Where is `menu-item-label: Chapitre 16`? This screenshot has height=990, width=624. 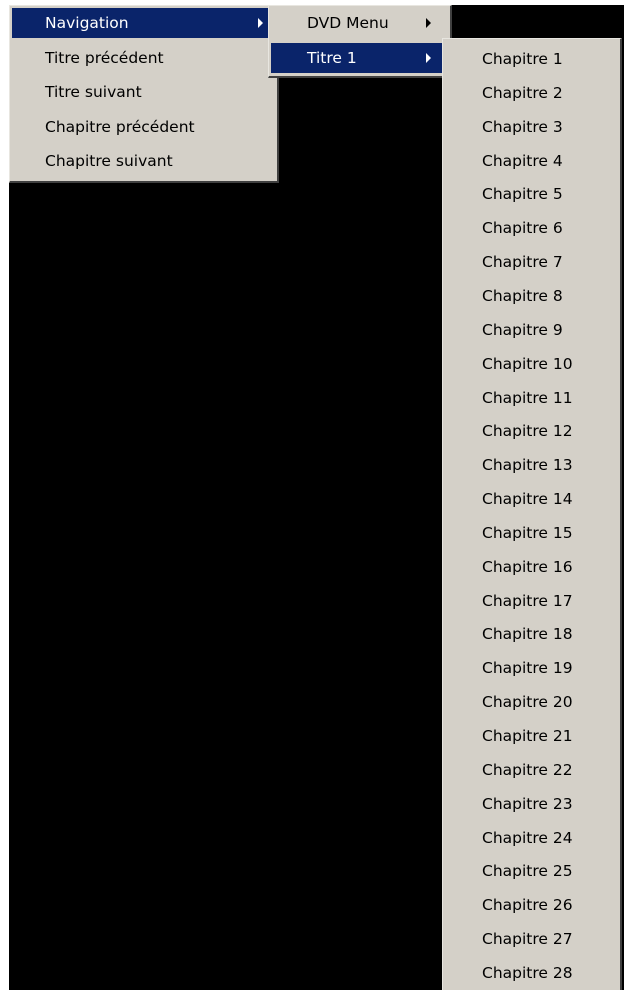
menu-item-label: Chapitre 16 is located at coordinates (527, 566).